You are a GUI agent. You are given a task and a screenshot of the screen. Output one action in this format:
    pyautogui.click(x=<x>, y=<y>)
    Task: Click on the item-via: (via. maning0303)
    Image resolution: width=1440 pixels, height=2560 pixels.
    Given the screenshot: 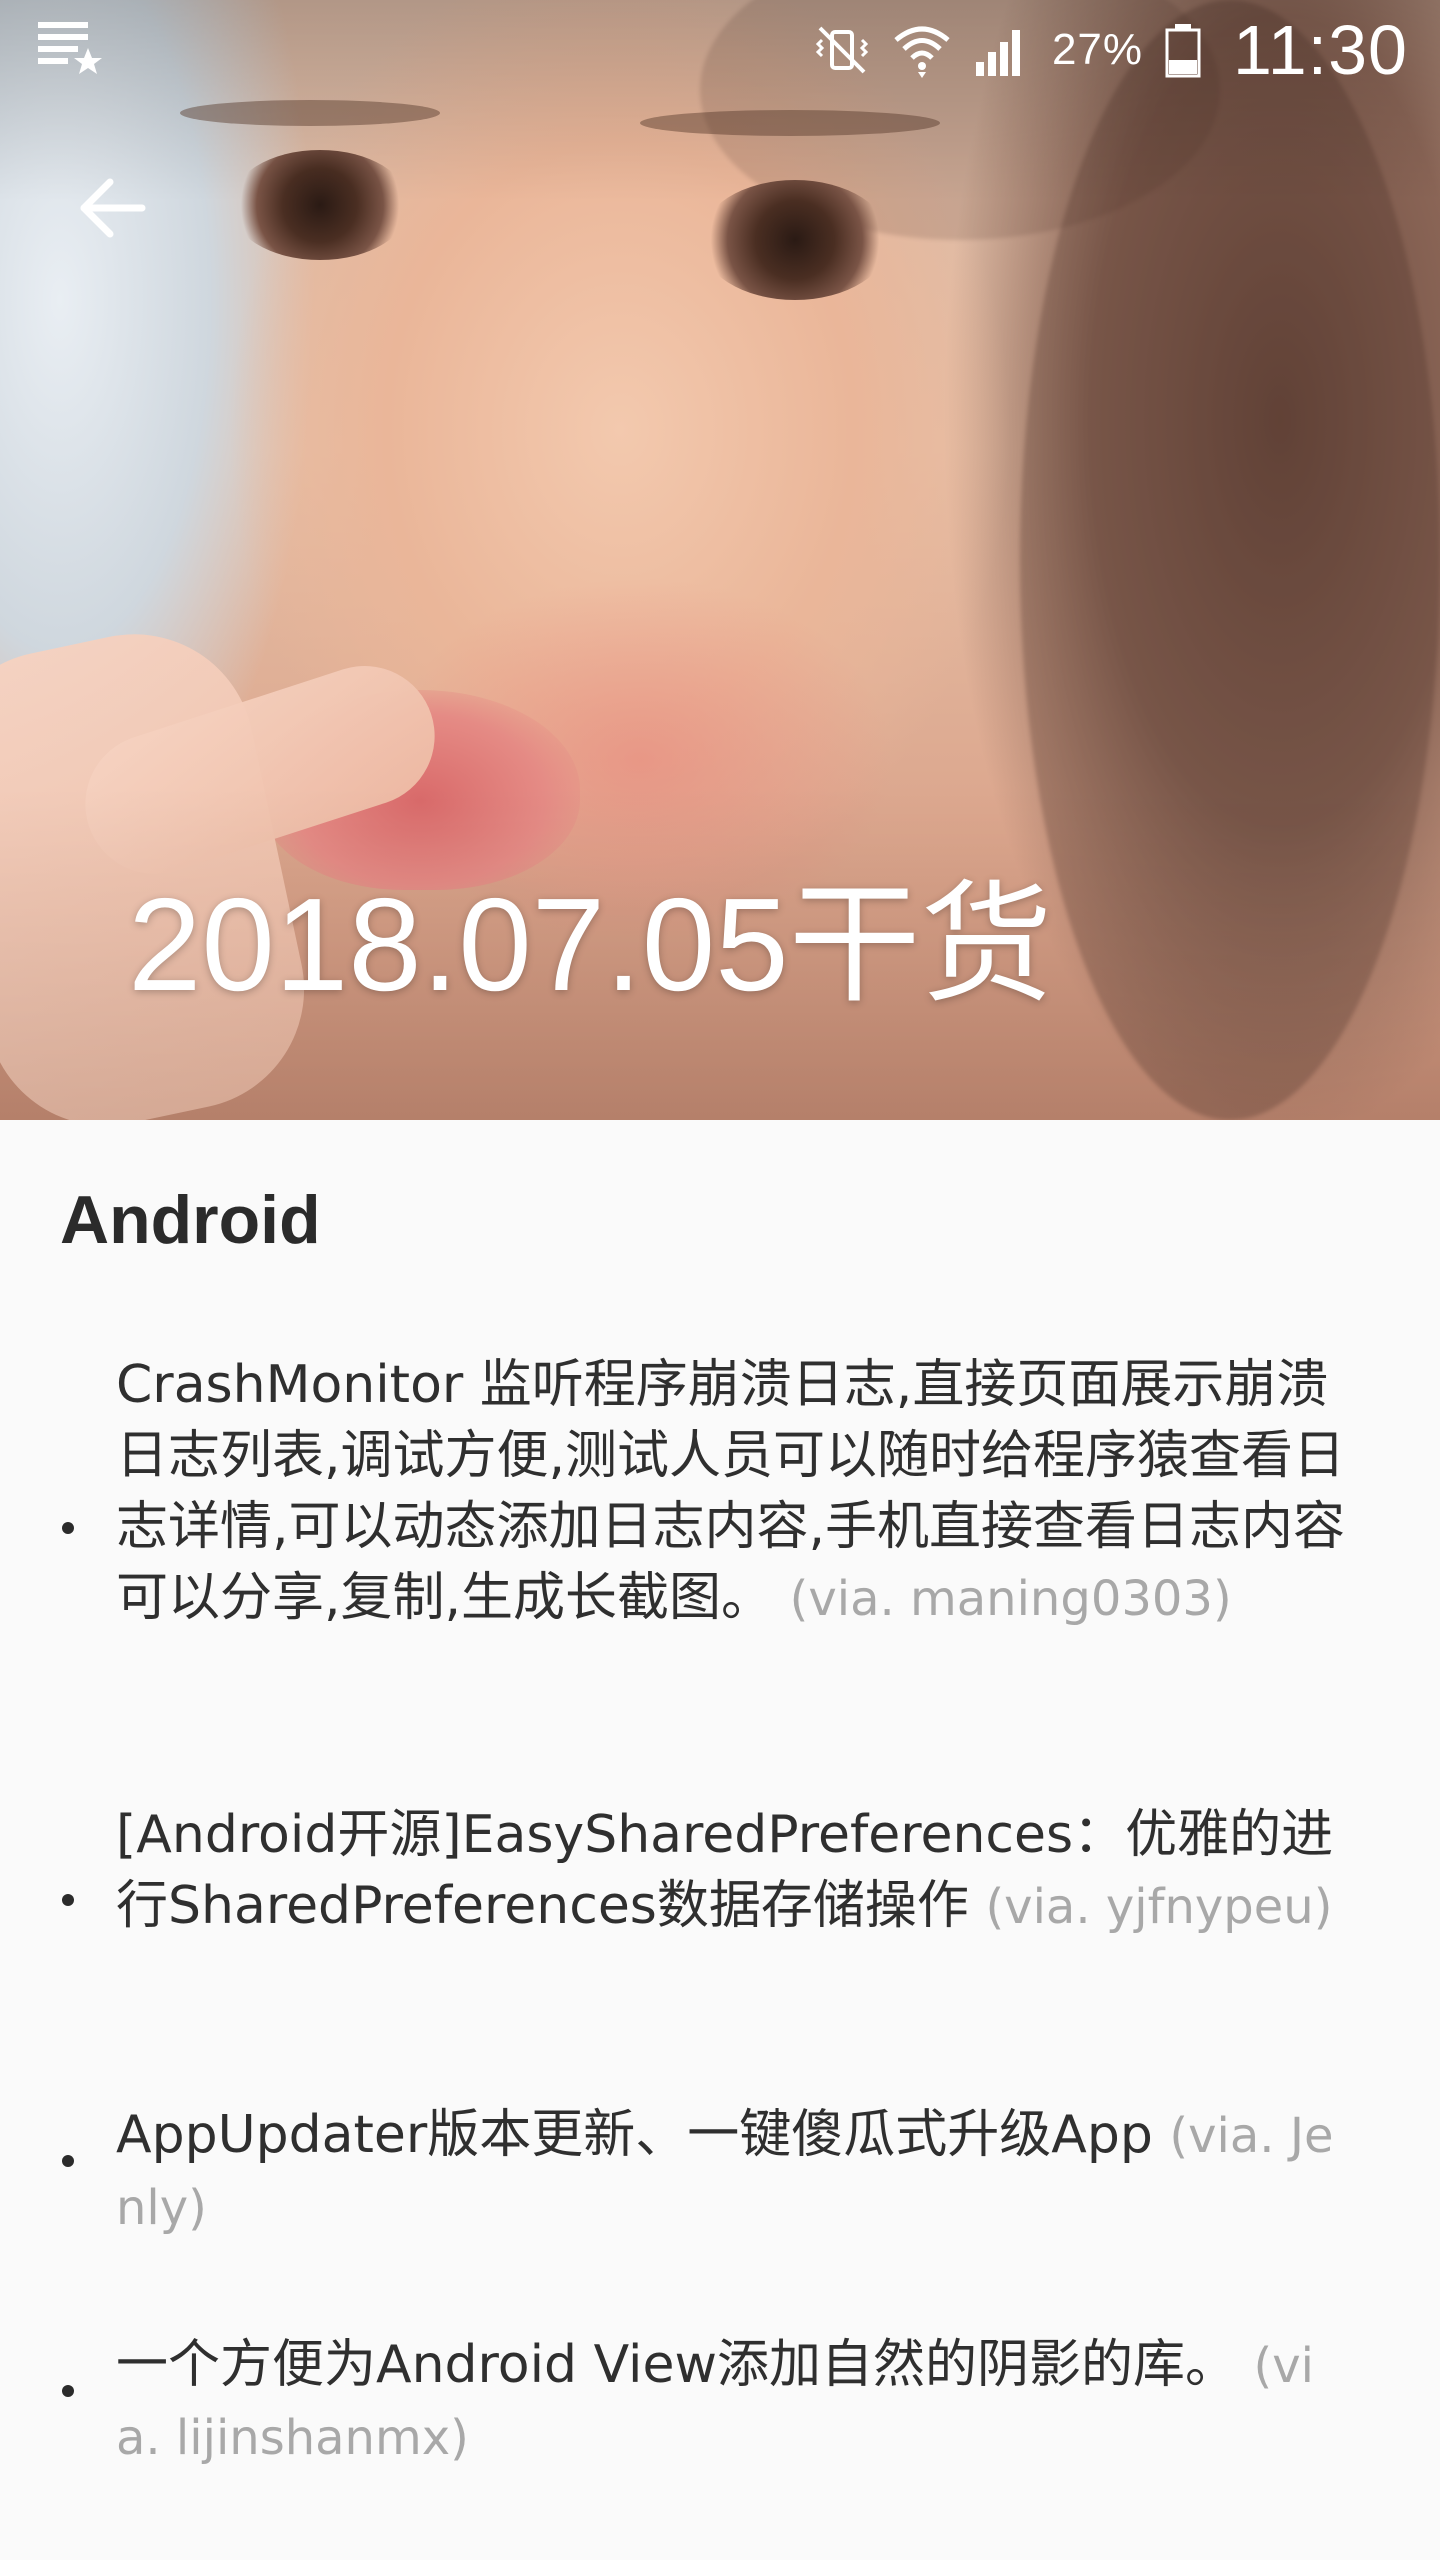 What is the action you would take?
    pyautogui.click(x=1011, y=1599)
    